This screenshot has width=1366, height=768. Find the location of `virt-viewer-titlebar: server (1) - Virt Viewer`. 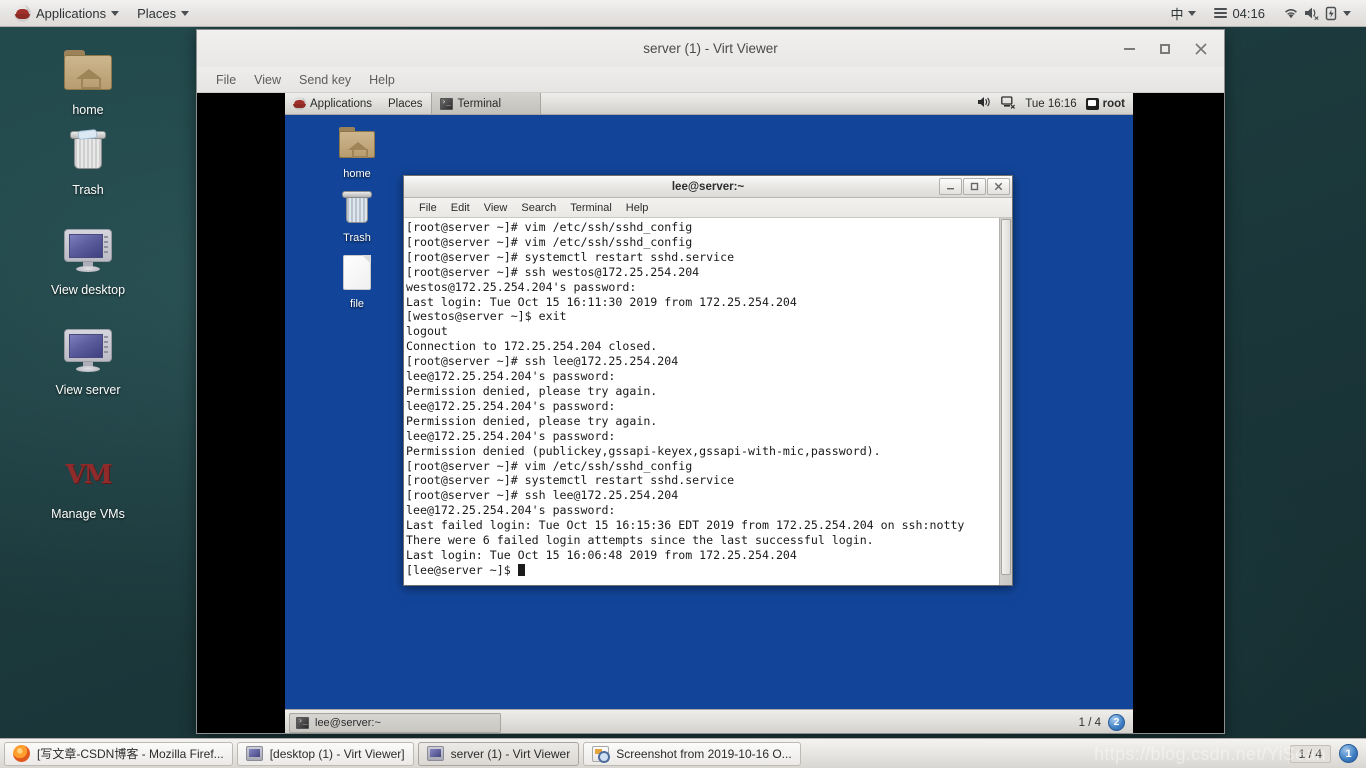

virt-viewer-titlebar: server (1) - Virt Viewer is located at coordinates (710, 48).